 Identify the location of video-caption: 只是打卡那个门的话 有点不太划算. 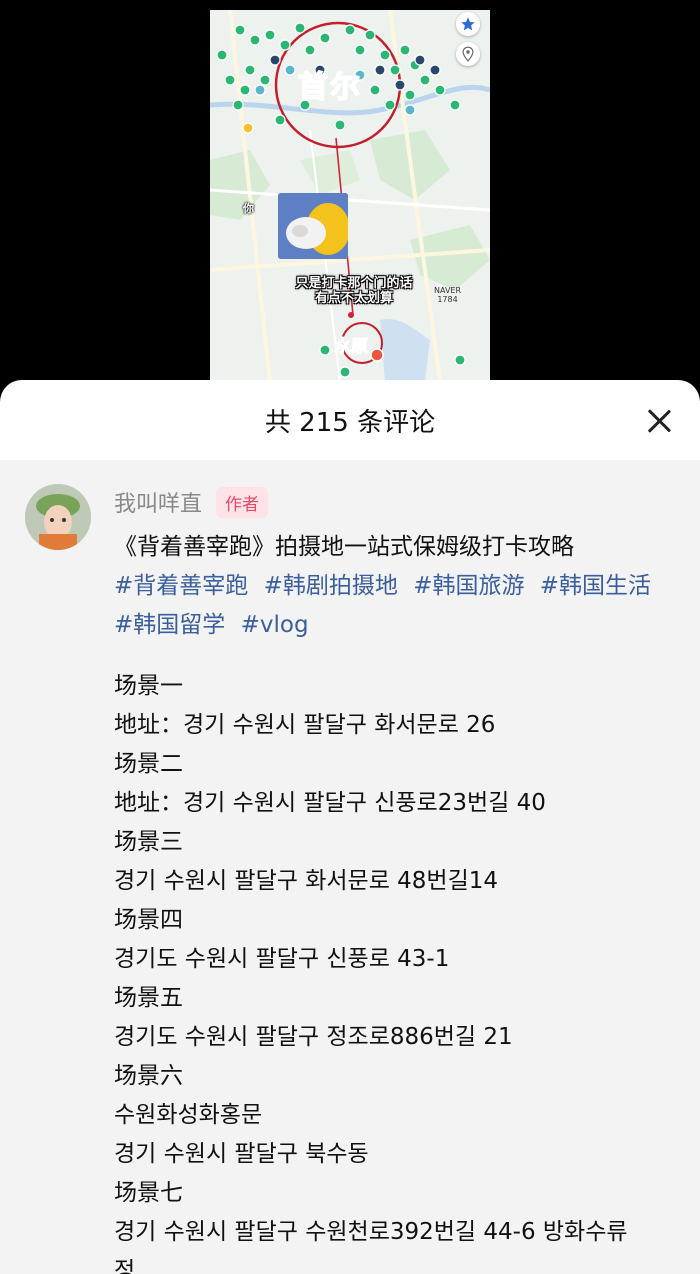
(354, 291).